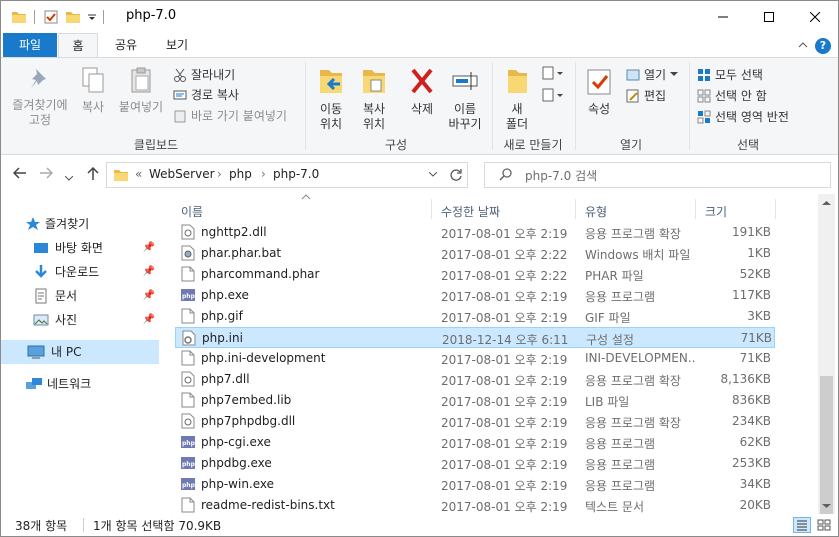 The height and width of the screenshot is (537, 839). What do you see at coordinates (475, 316) in the screenshot?
I see `file-row: php.gif 2017-08-01 오후 2:19 GIF 파일 3KB` at bounding box center [475, 316].